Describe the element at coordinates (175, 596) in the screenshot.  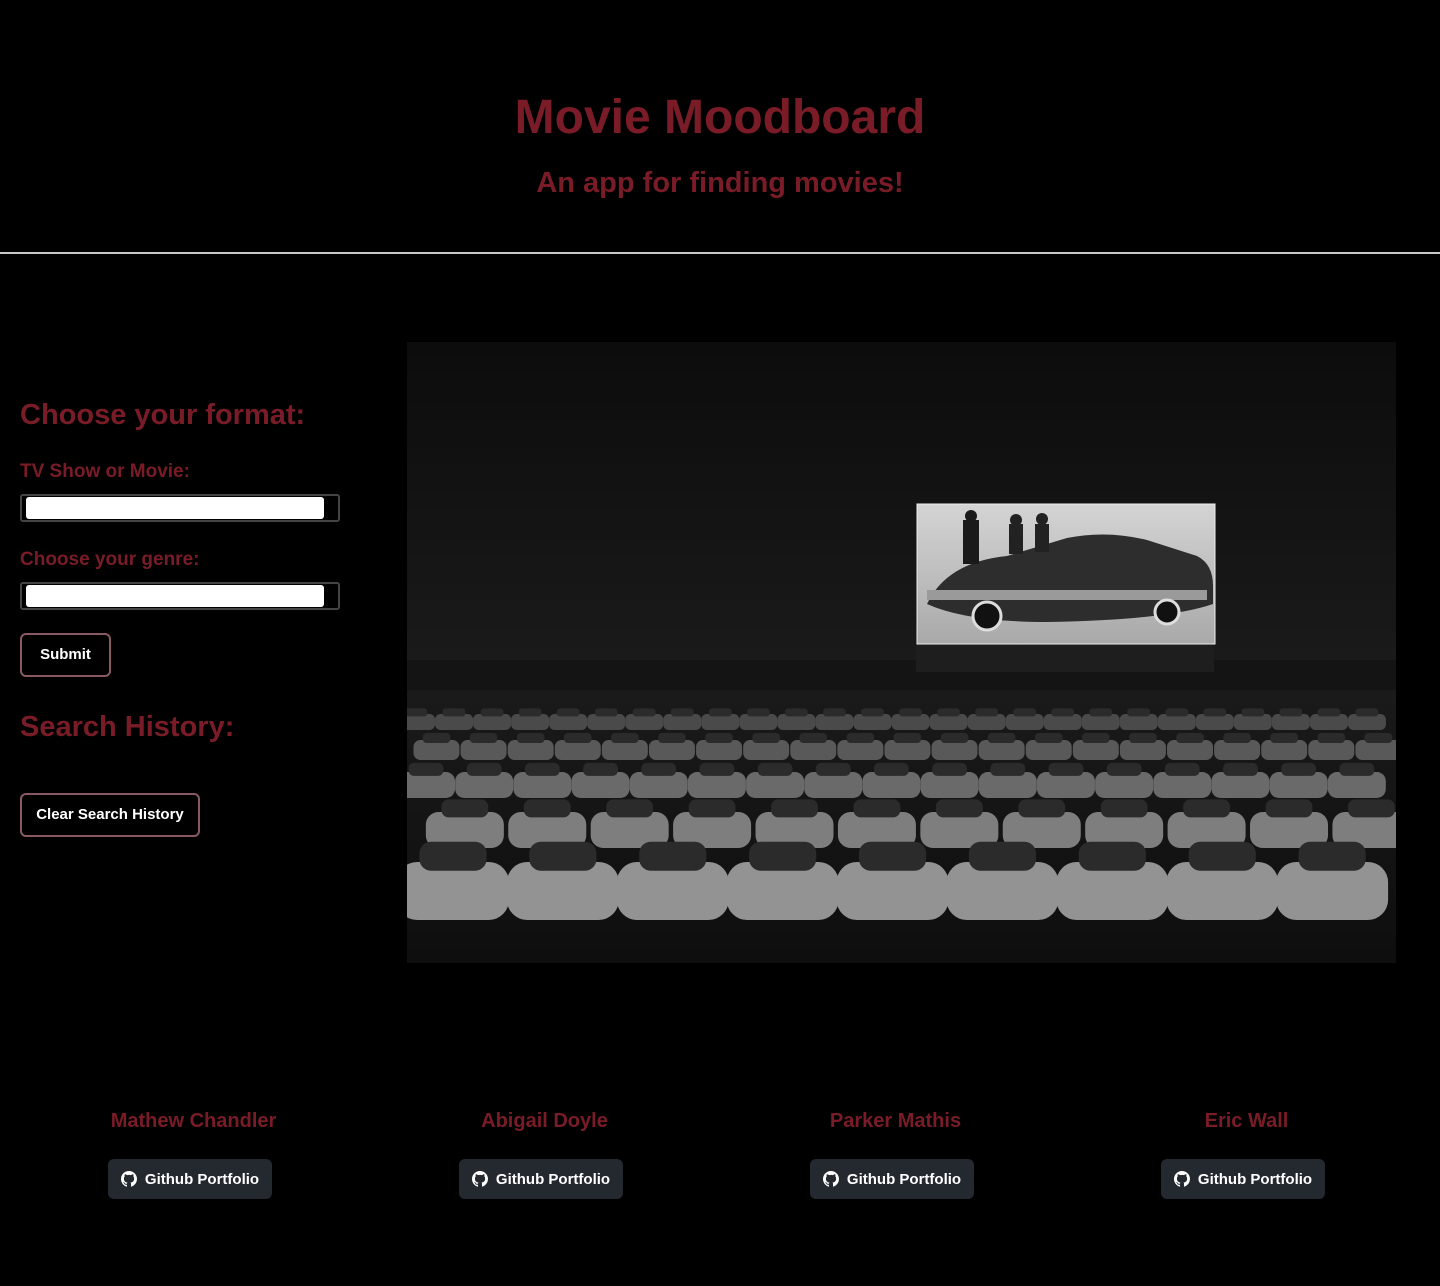
I see `genre-input` at that location.